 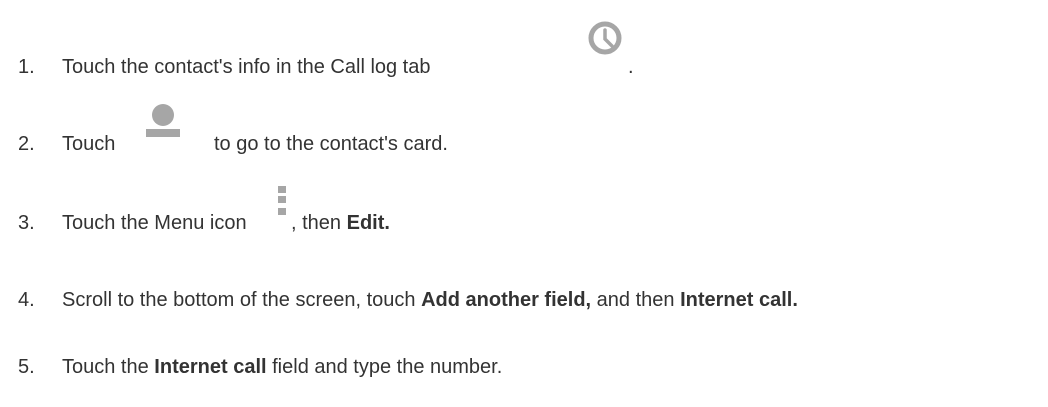 What do you see at coordinates (26, 367) in the screenshot?
I see `step-number: 5.` at bounding box center [26, 367].